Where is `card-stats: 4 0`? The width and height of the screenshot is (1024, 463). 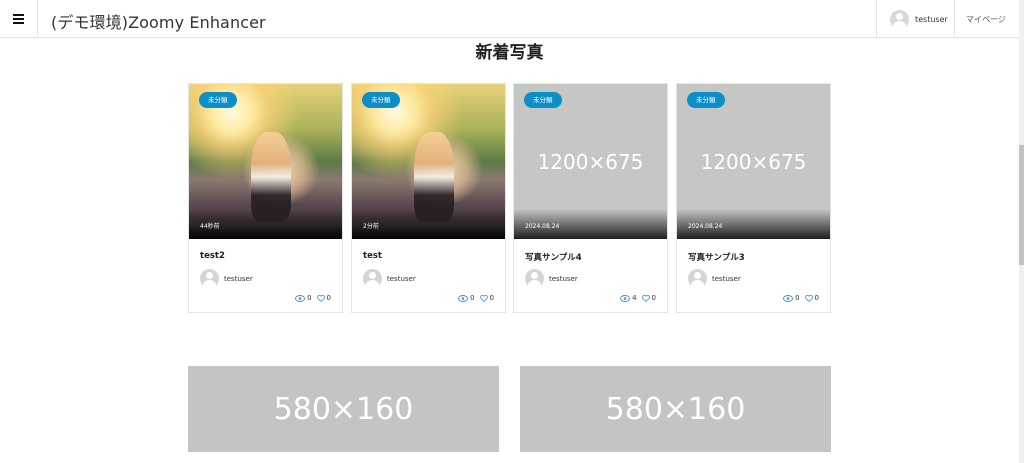 card-stats: 4 0 is located at coordinates (638, 298).